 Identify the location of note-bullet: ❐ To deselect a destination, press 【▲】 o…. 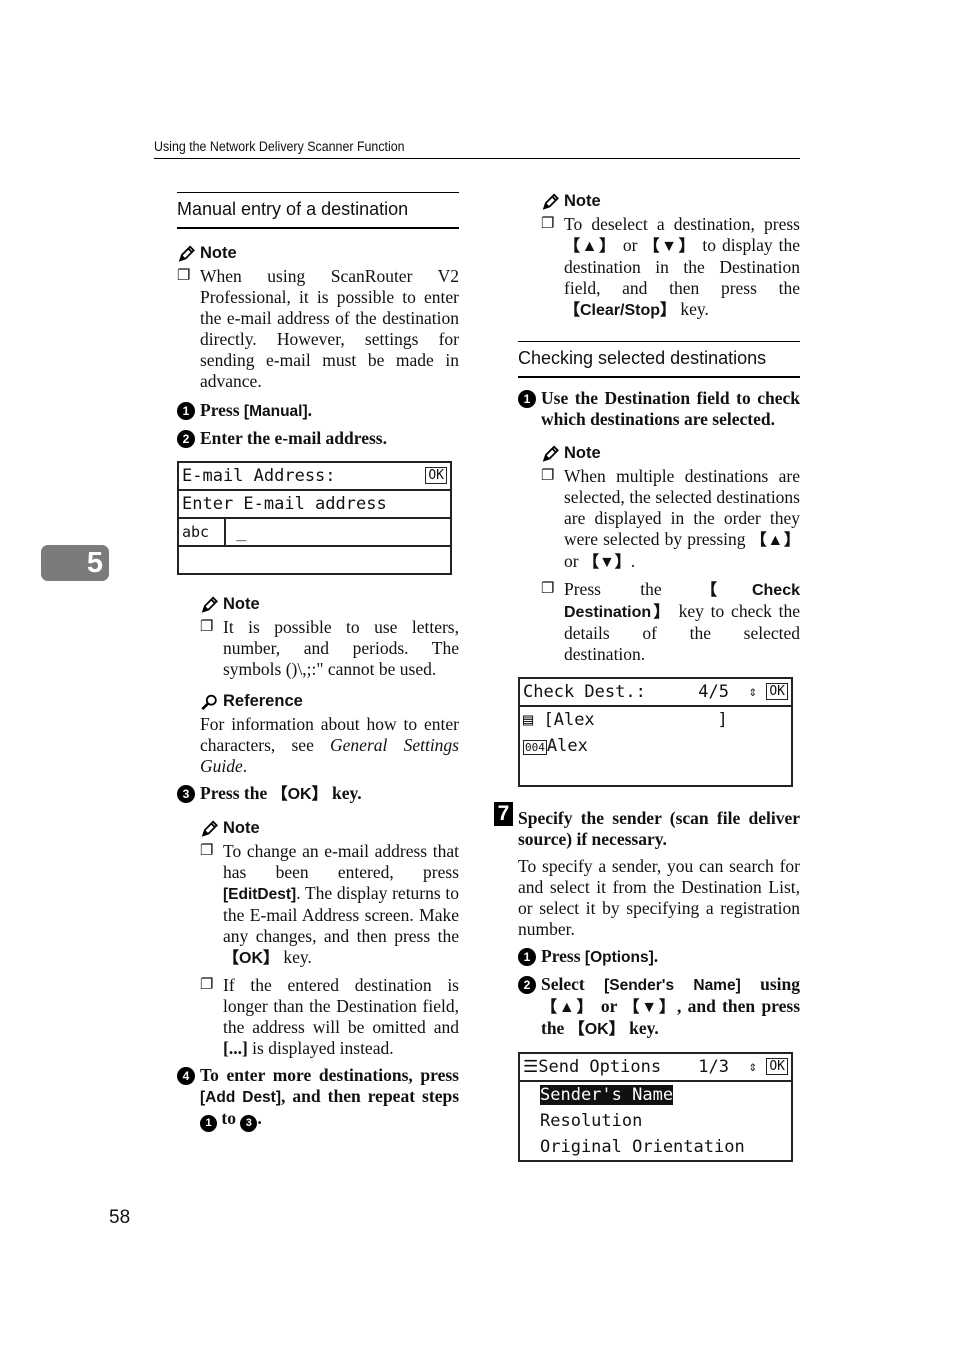
(670, 267).